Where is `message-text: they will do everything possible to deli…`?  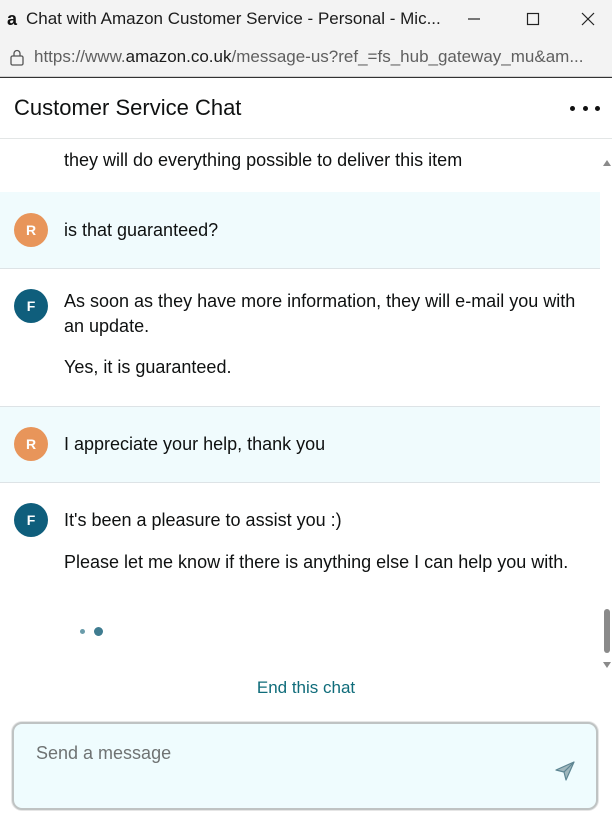
message-text: they will do everything possible to deli… is located at coordinates (263, 160).